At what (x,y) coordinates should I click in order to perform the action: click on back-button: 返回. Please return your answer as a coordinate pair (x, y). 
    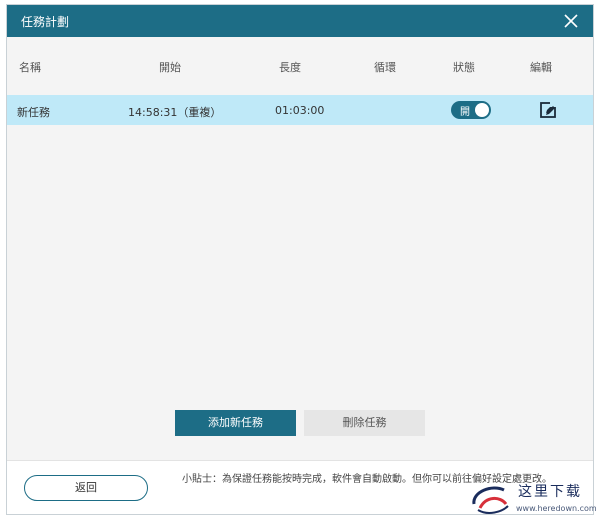
    Looking at the image, I should click on (86, 488).